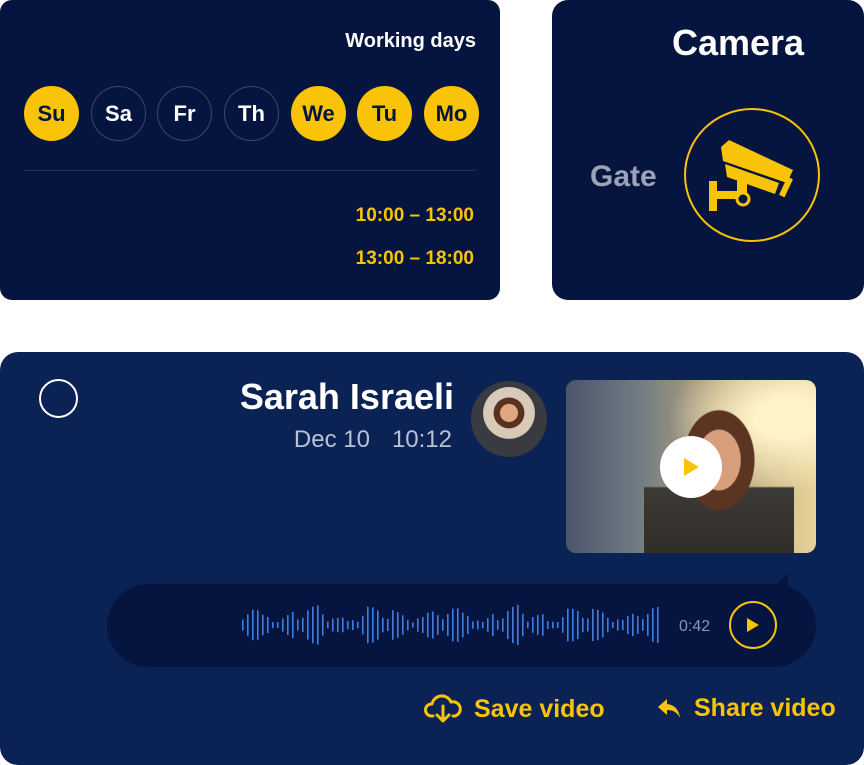  Describe the element at coordinates (451, 113) in the screenshot. I see `day-mo: Mo` at that location.